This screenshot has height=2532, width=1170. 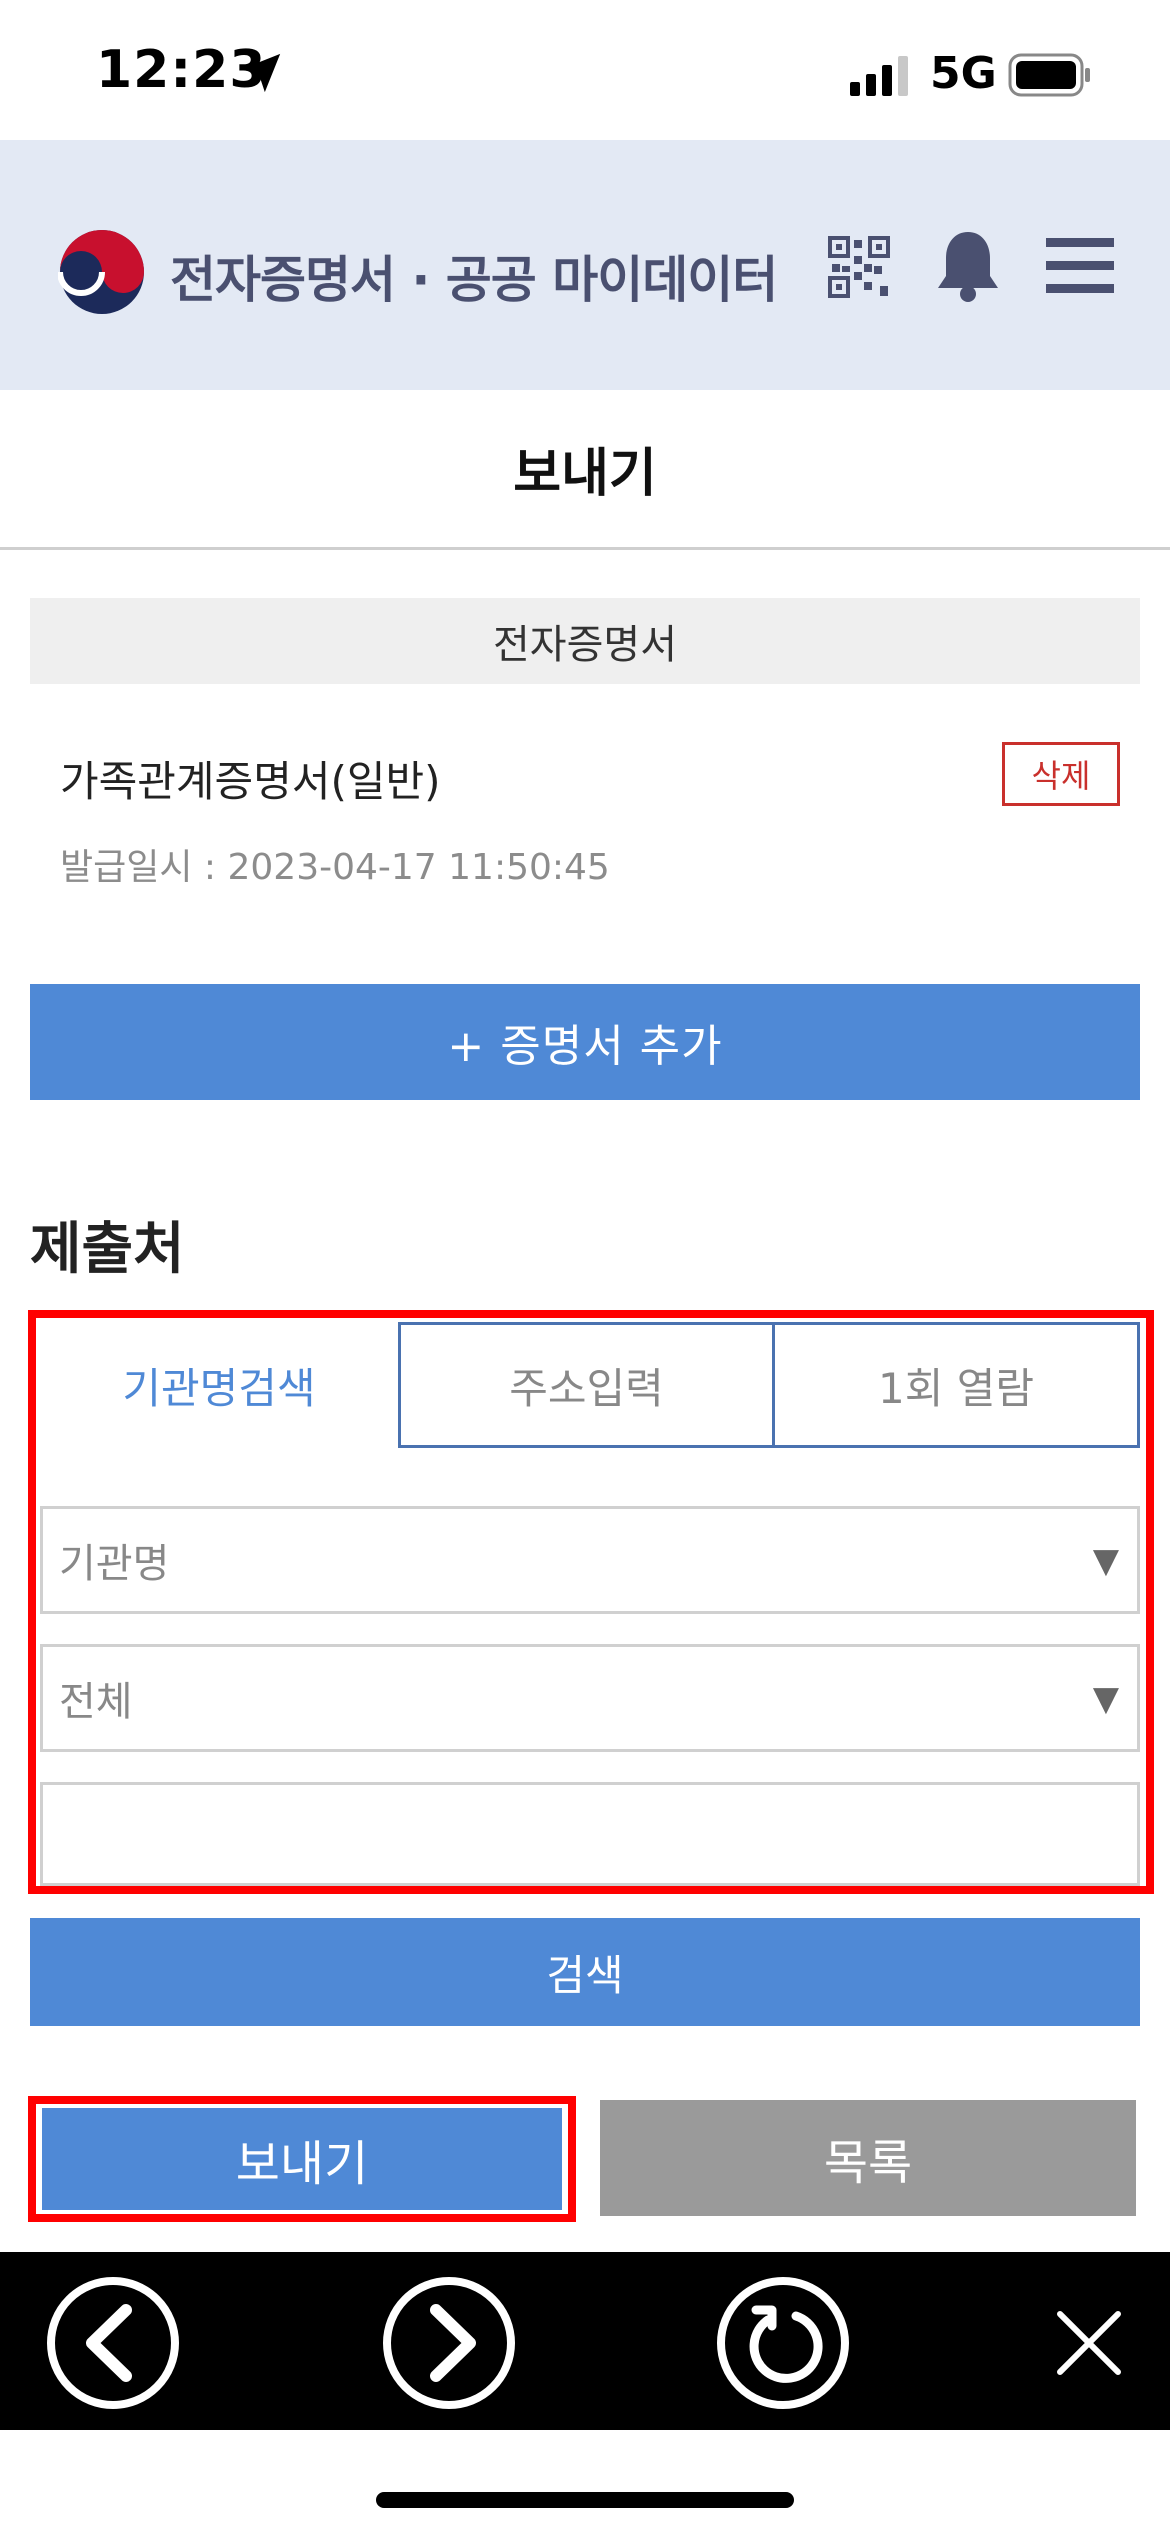 I want to click on highlight-box-send-button, so click(x=302, y=2159).